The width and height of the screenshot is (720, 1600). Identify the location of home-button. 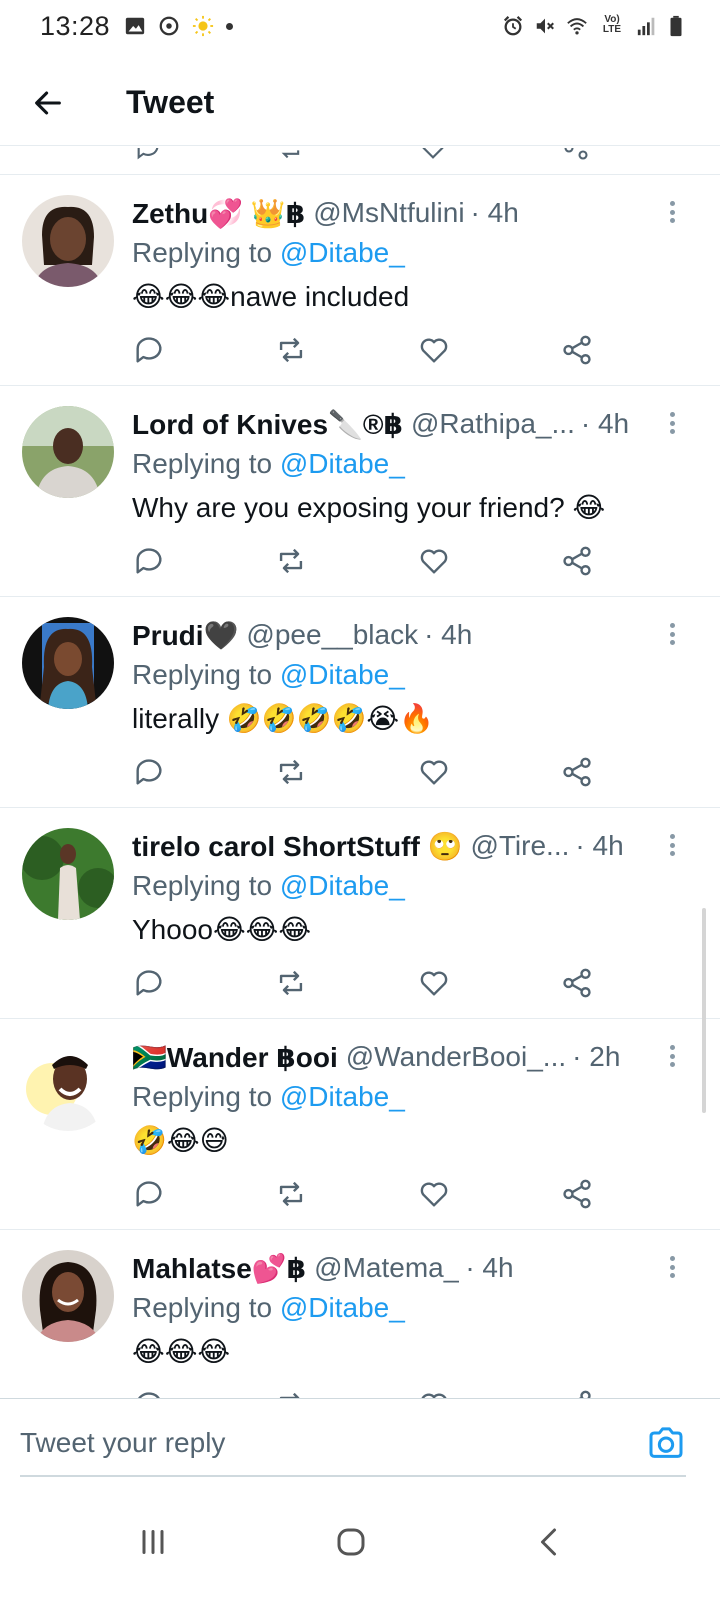
(351, 1542).